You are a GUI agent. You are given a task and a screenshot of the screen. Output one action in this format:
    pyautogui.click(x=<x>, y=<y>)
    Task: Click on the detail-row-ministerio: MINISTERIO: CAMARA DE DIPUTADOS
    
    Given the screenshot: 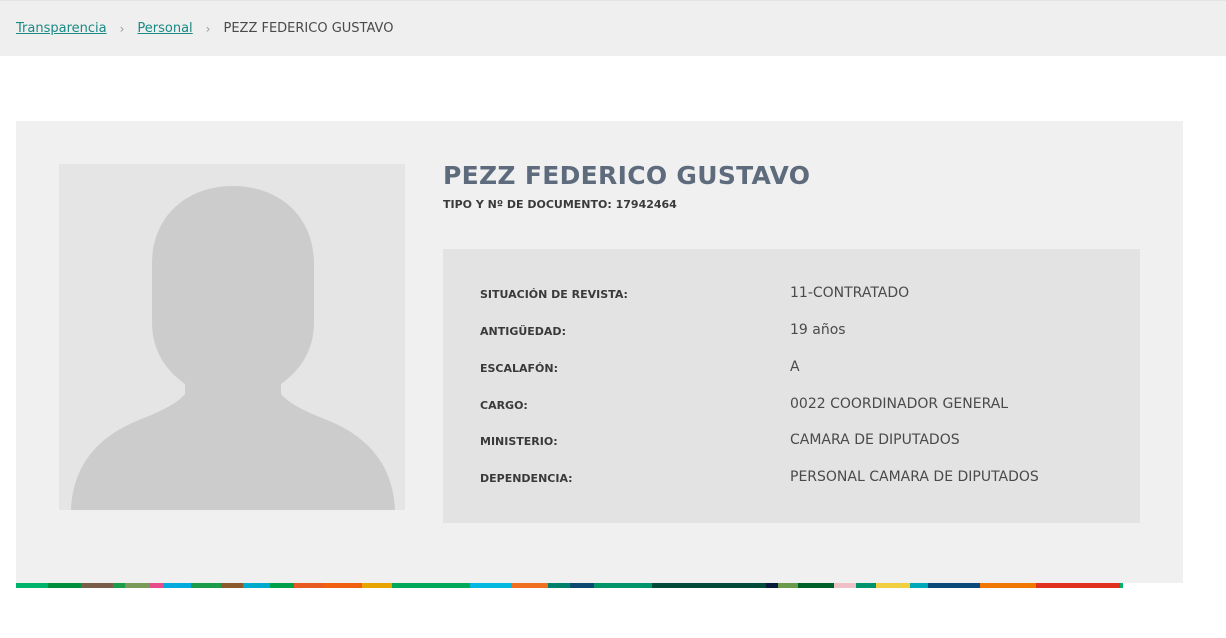 What is the action you would take?
    pyautogui.click(x=800, y=442)
    